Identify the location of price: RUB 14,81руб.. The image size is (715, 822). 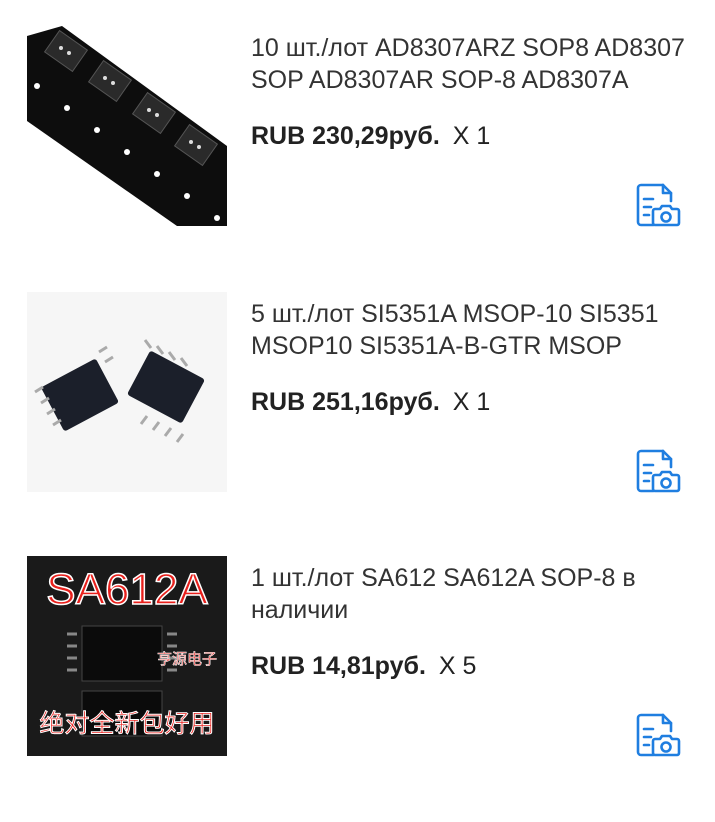
(338, 666).